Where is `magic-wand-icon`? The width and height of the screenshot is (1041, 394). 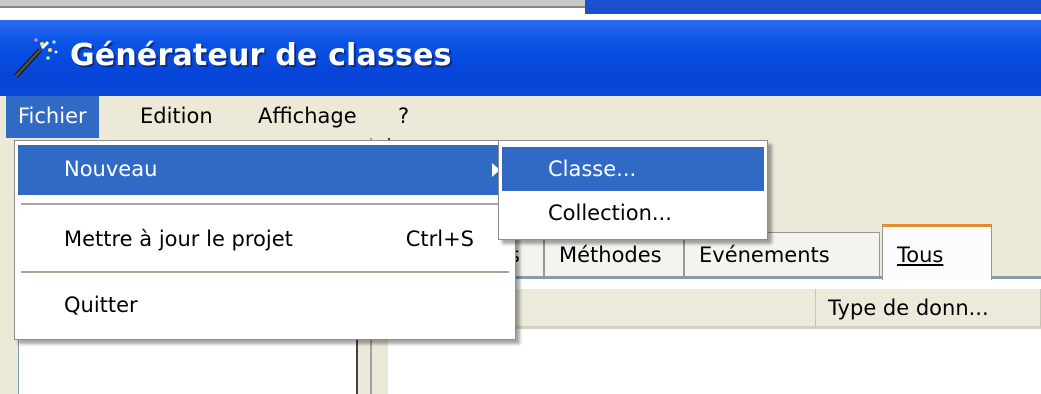
magic-wand-icon is located at coordinates (36, 58).